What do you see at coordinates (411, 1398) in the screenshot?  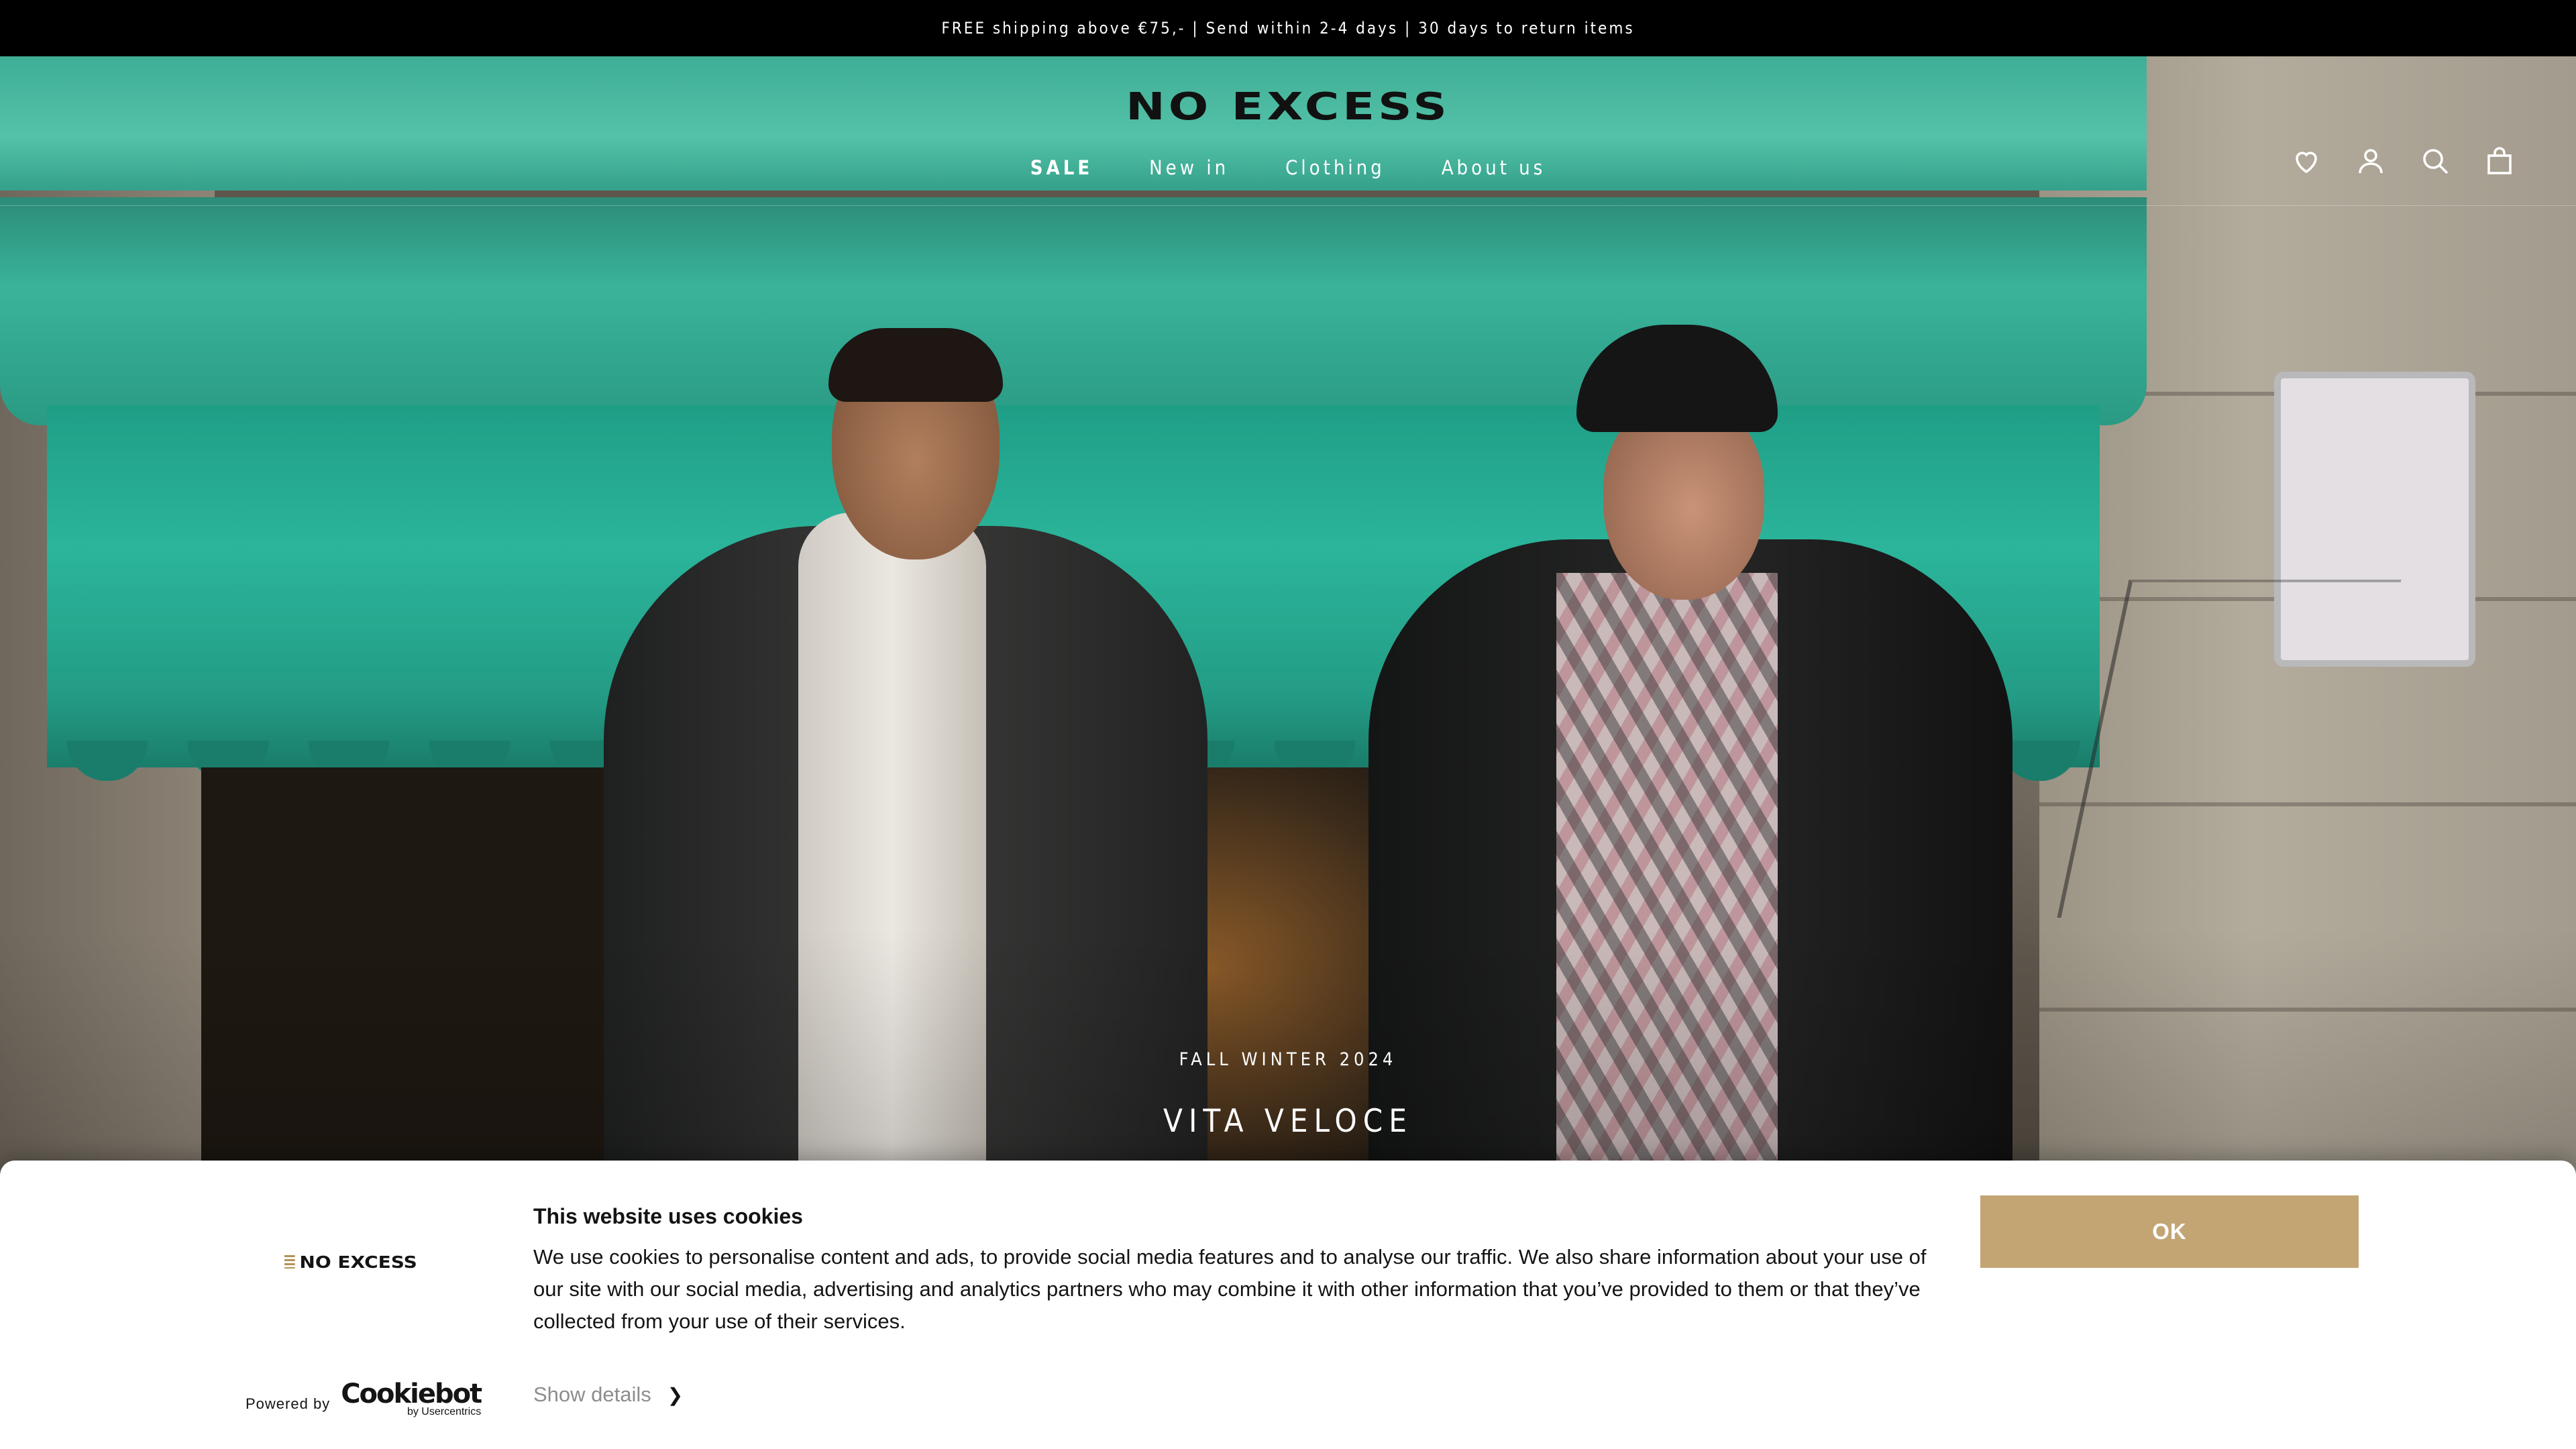 I see `cookiebot-logo: Cookiebot by Usercentrics` at bounding box center [411, 1398].